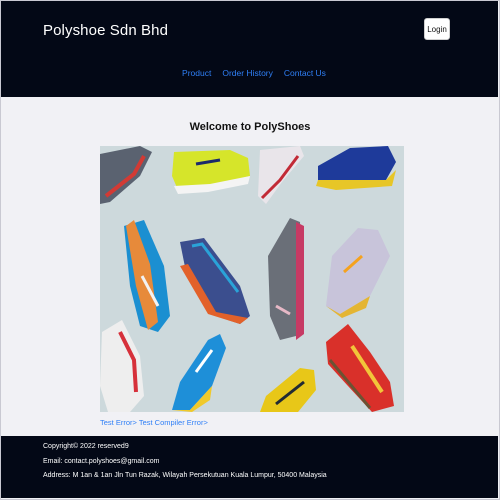  I want to click on nav-product: Product, so click(196, 73).